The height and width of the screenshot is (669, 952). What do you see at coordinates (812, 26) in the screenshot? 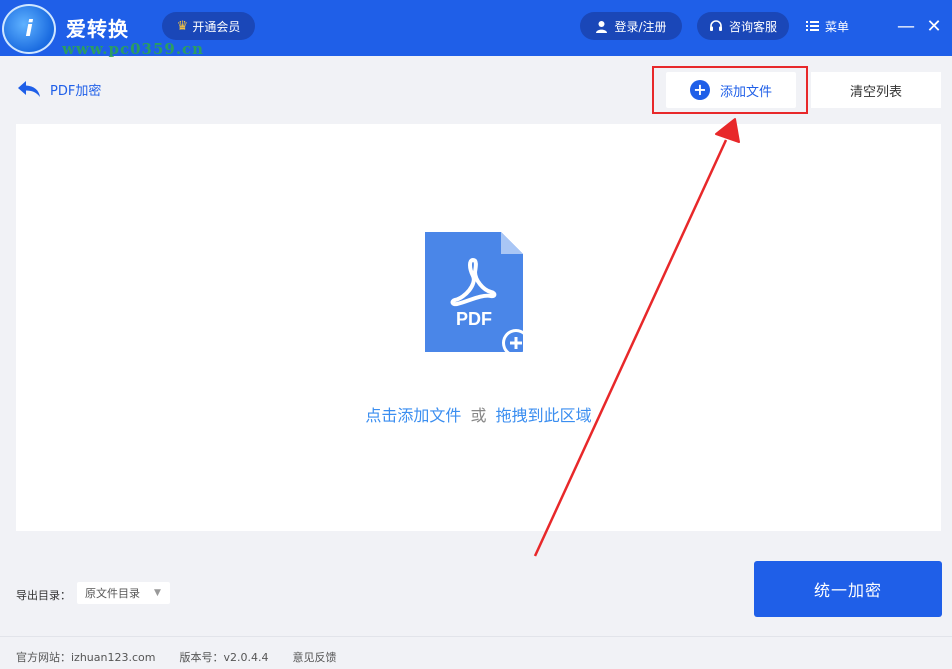
I see `menu-list-icon` at bounding box center [812, 26].